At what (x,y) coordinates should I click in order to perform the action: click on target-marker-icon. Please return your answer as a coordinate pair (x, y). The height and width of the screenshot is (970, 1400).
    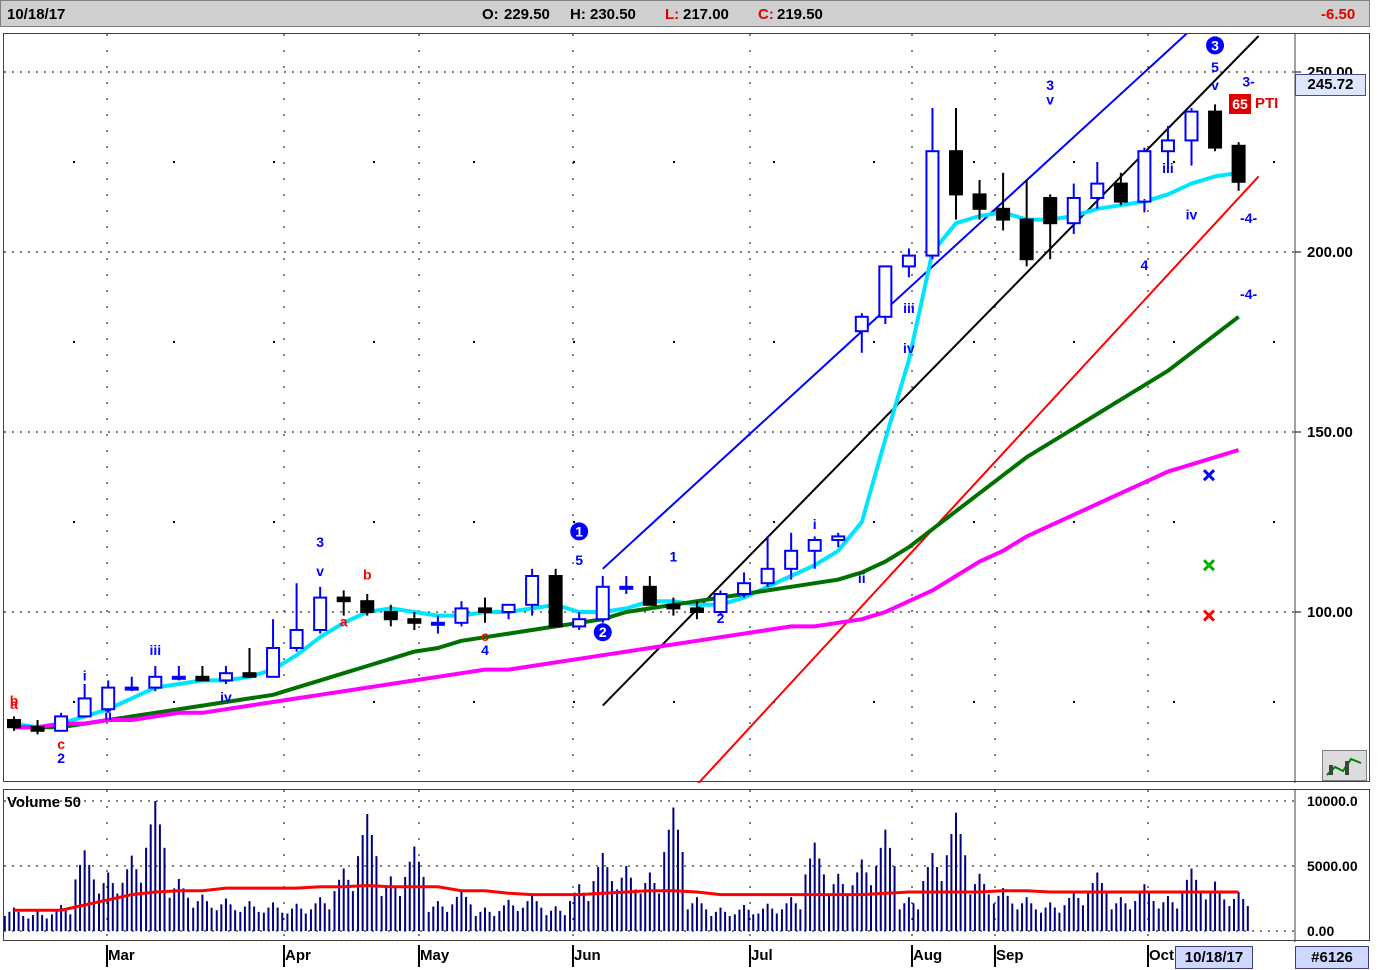
    Looking at the image, I should click on (1209, 565).